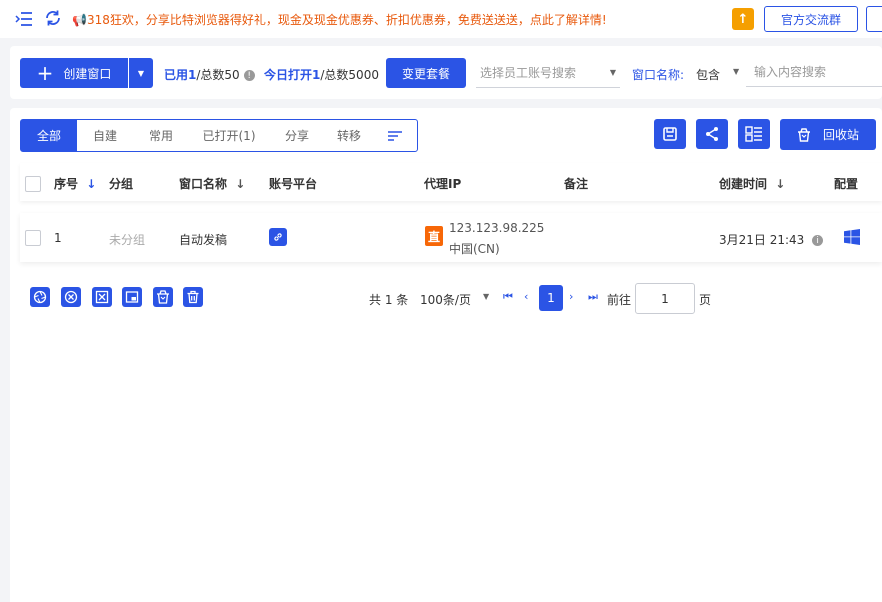  Describe the element at coordinates (619, 300) in the screenshot. I see `goto-label: 前往` at that location.